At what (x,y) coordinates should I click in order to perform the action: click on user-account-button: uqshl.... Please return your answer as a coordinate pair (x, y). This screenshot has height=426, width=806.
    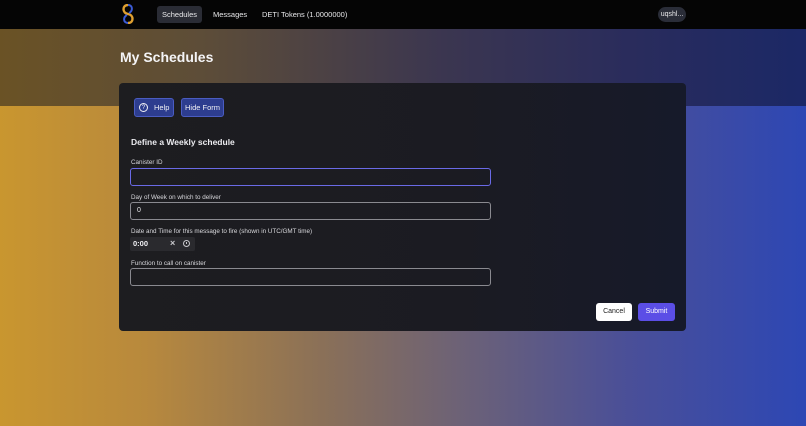
    Looking at the image, I should click on (672, 14).